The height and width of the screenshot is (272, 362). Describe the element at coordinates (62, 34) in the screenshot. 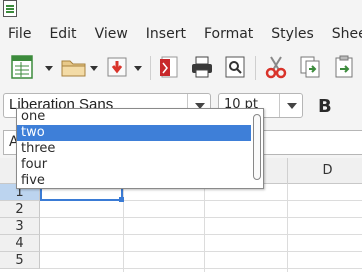

I see `menu-edit: Edit` at that location.